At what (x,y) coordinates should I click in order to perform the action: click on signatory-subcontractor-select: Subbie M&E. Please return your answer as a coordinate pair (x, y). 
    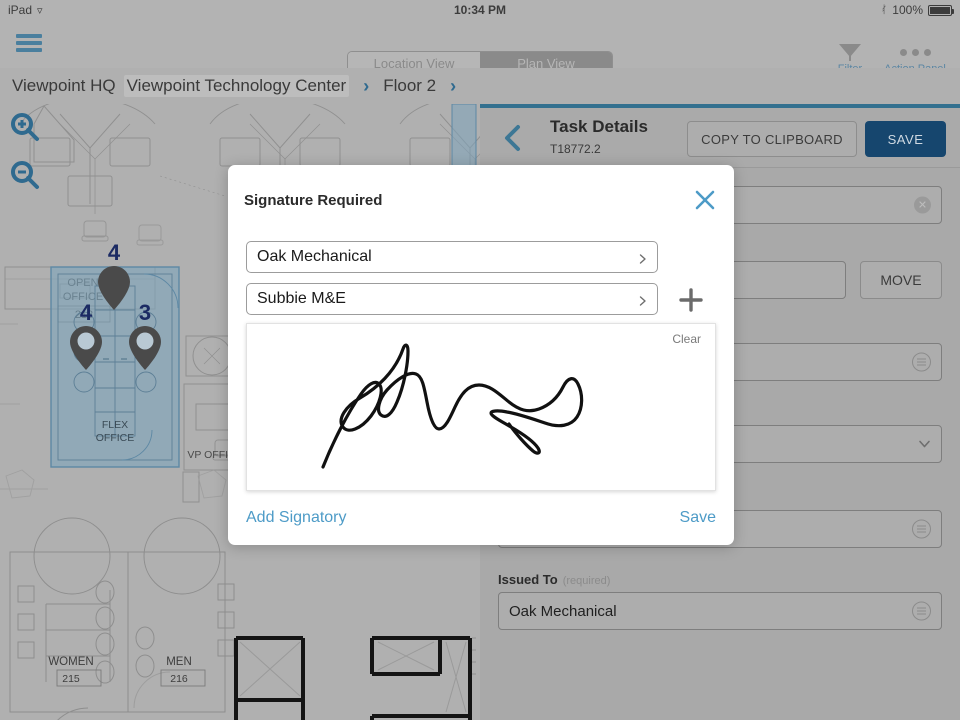
    Looking at the image, I should click on (452, 299).